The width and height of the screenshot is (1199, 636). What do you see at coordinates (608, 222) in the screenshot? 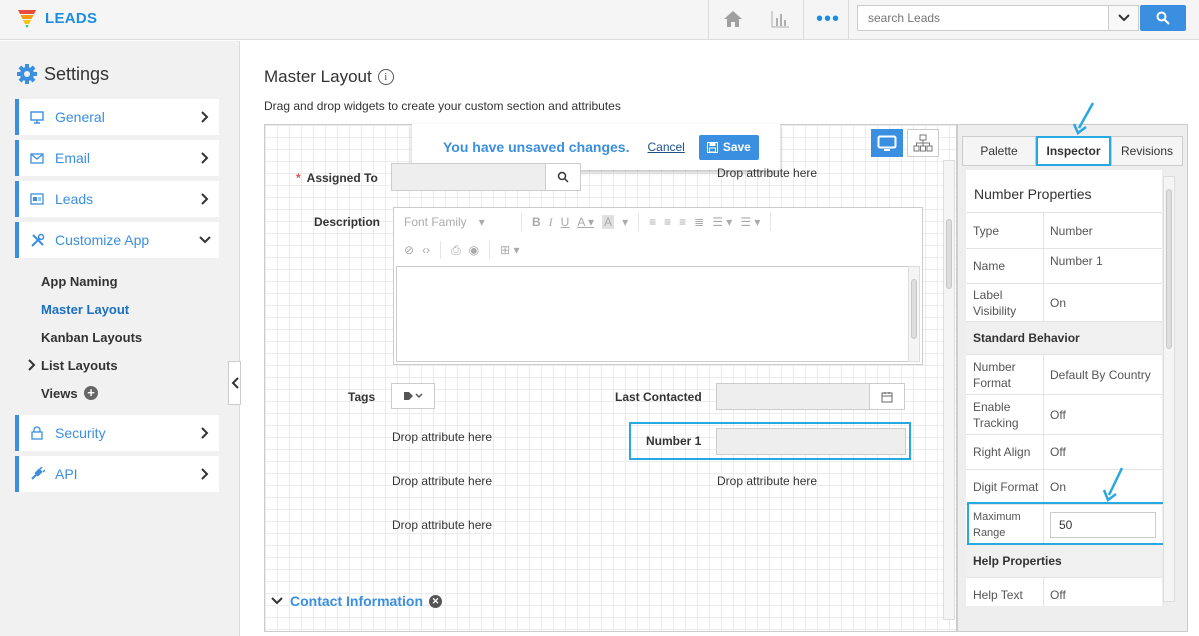
I see `highlight-color-icon: A` at bounding box center [608, 222].